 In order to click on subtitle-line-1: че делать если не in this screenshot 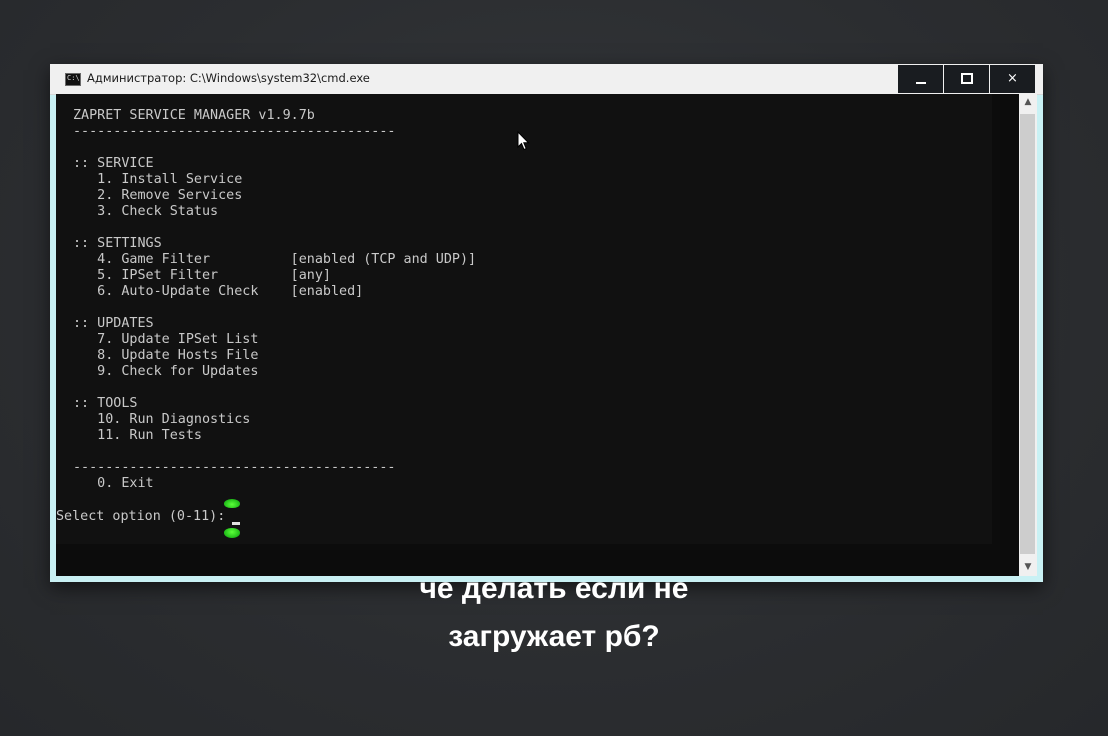, I will do `click(554, 588)`.